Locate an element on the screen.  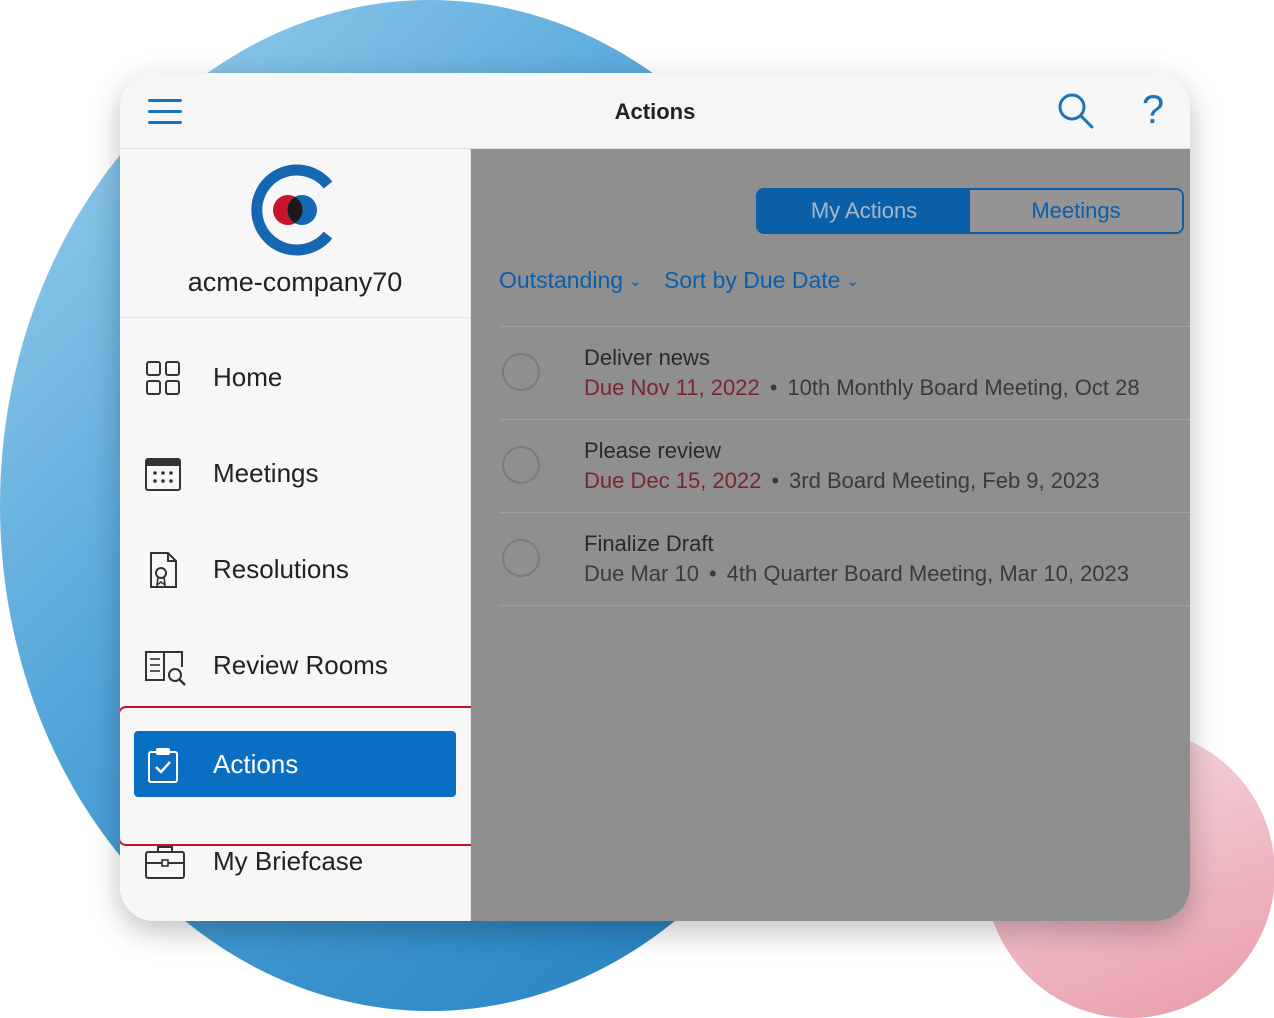
sidebar-item-resolutions: Resolutions is located at coordinates (295, 569).